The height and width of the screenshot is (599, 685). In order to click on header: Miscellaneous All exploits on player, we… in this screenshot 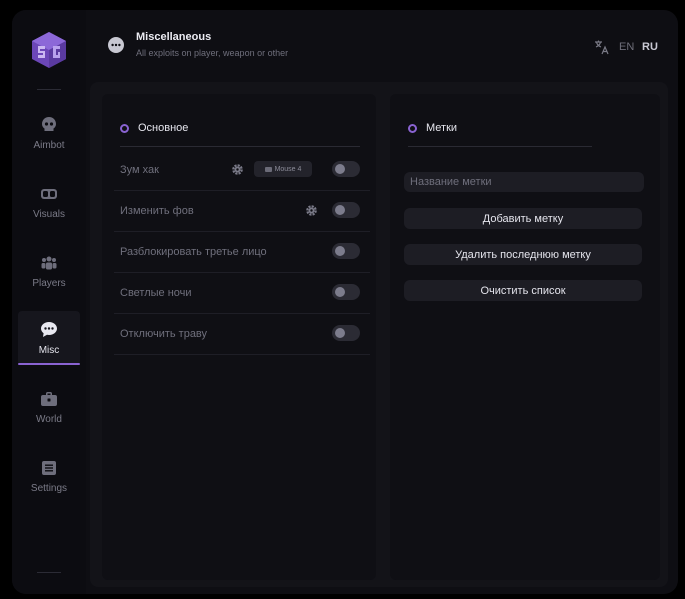, I will do `click(382, 46)`.